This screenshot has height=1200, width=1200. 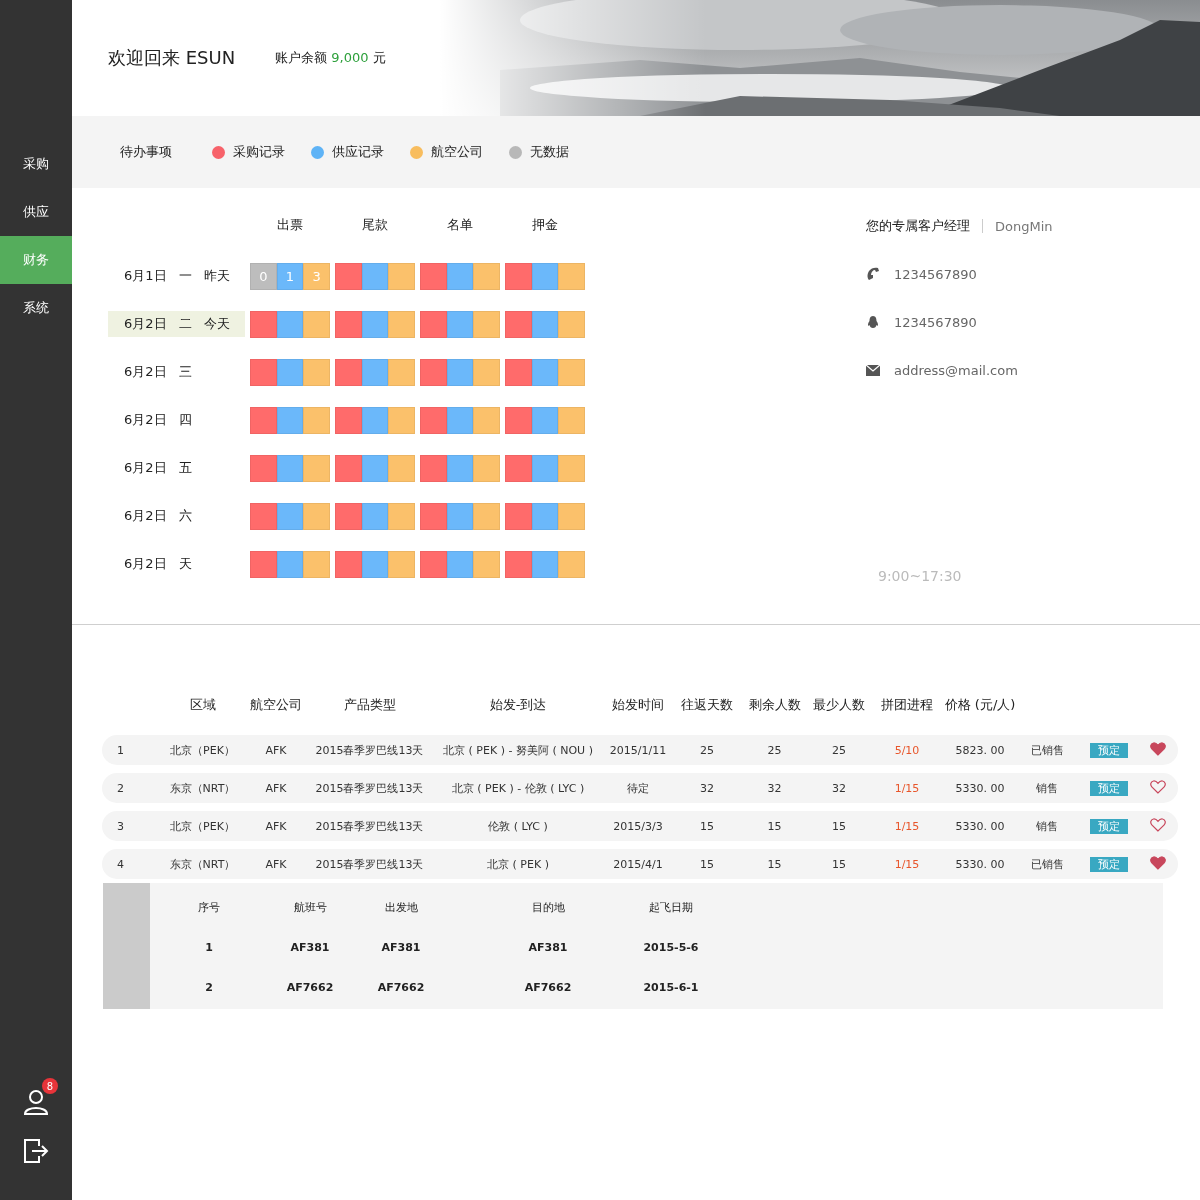 I want to click on sidebar-item: 采购, so click(x=36, y=164).